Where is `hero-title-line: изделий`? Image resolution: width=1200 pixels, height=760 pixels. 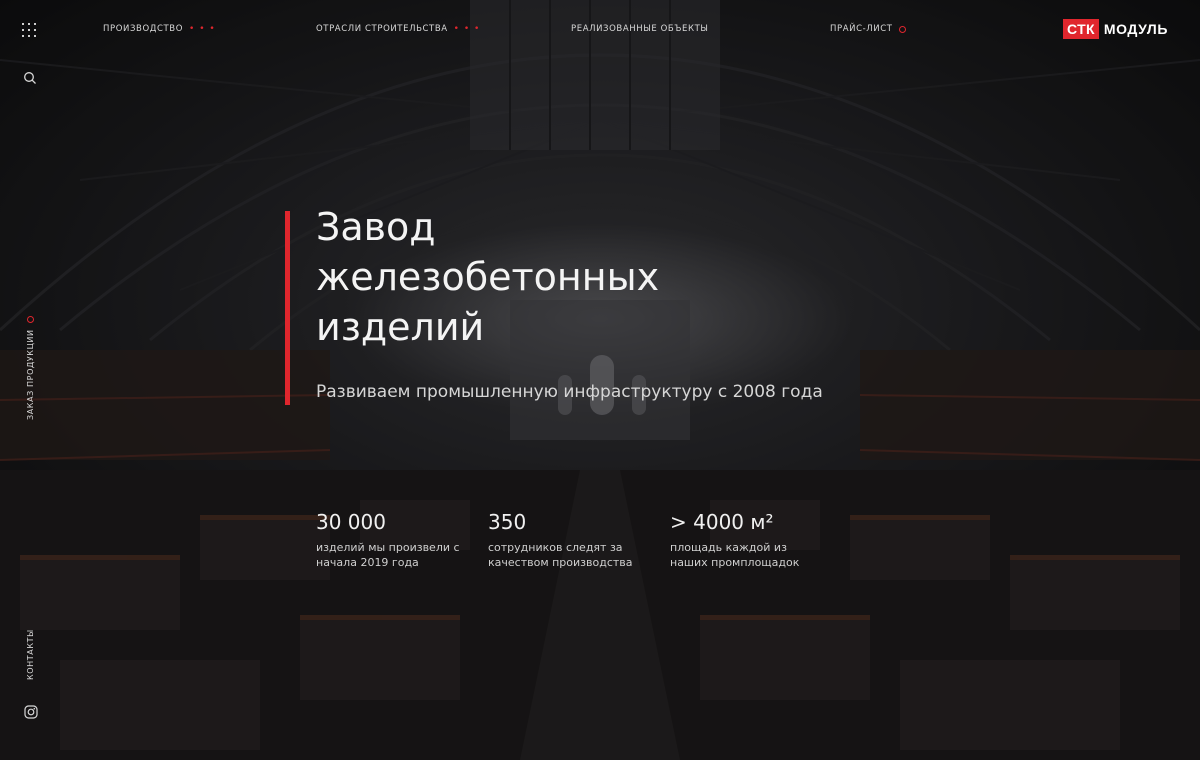
hero-title-line: изделий is located at coordinates (400, 327).